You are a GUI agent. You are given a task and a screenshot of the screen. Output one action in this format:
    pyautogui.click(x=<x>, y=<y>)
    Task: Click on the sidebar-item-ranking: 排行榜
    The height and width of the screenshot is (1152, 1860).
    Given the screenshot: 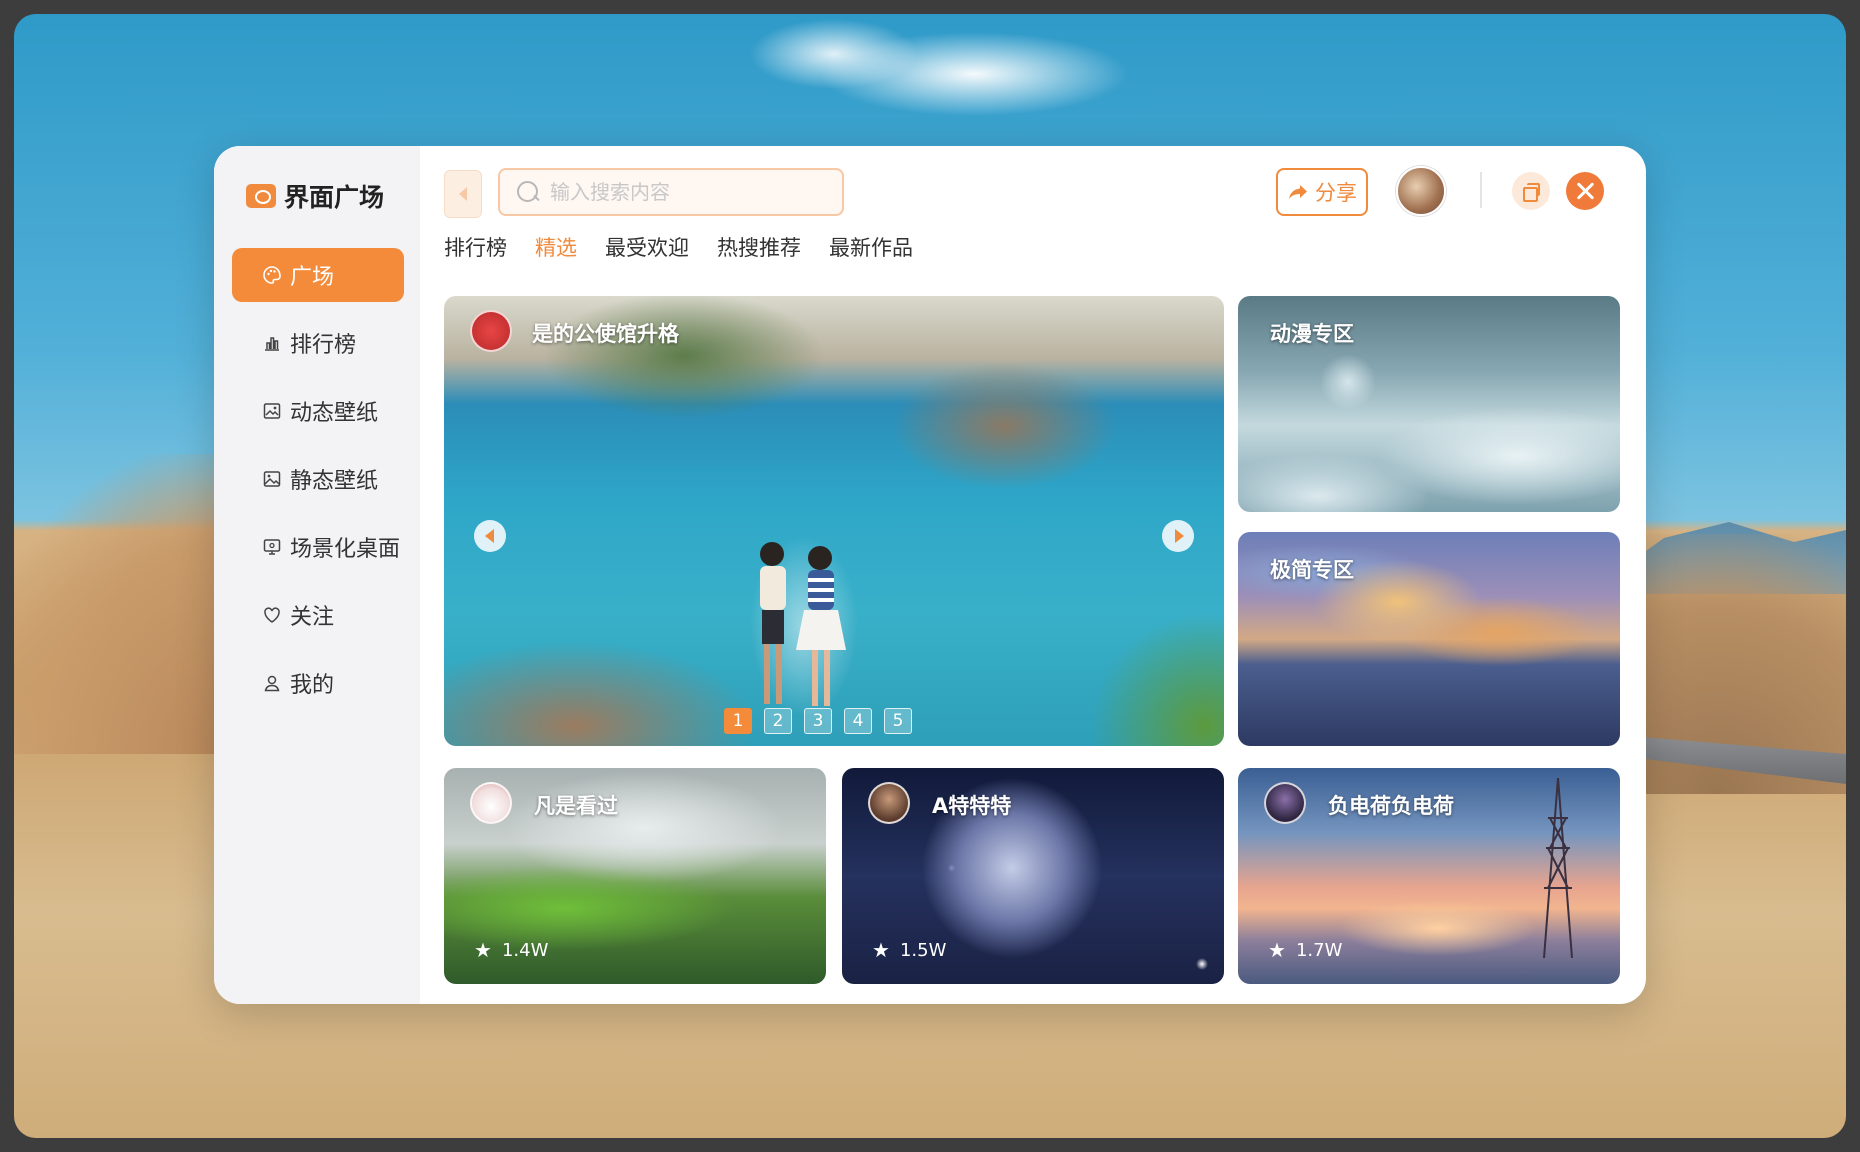 What is the action you would take?
    pyautogui.click(x=318, y=343)
    